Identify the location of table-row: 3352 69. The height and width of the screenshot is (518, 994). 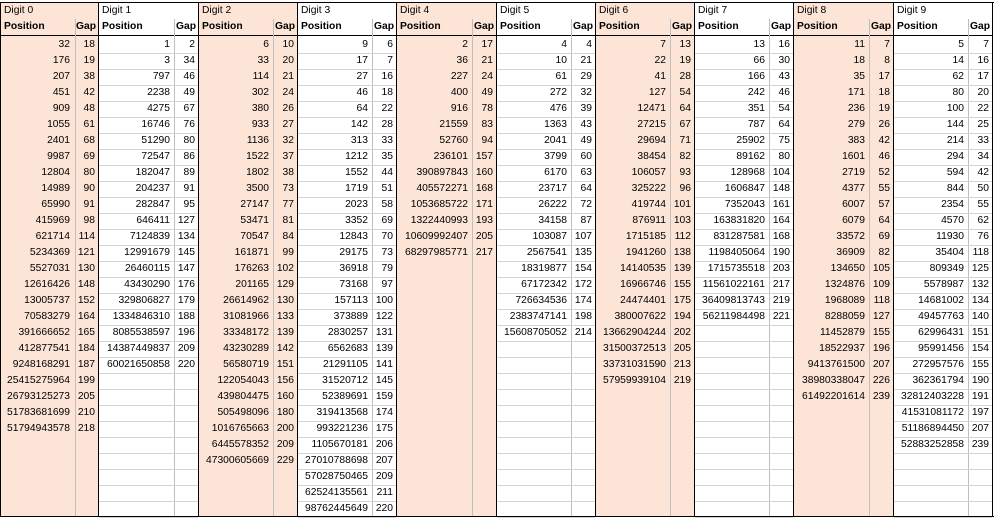
(347, 221).